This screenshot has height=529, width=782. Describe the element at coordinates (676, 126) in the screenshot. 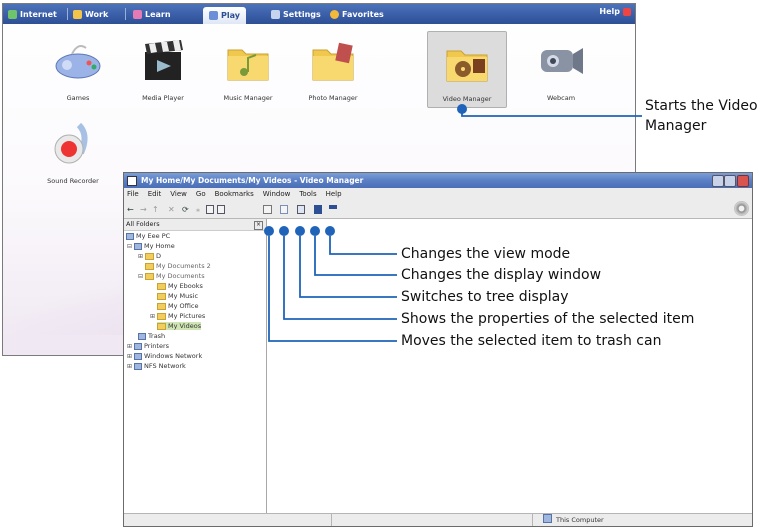

I see `callout-starts-line2: Manager` at that location.